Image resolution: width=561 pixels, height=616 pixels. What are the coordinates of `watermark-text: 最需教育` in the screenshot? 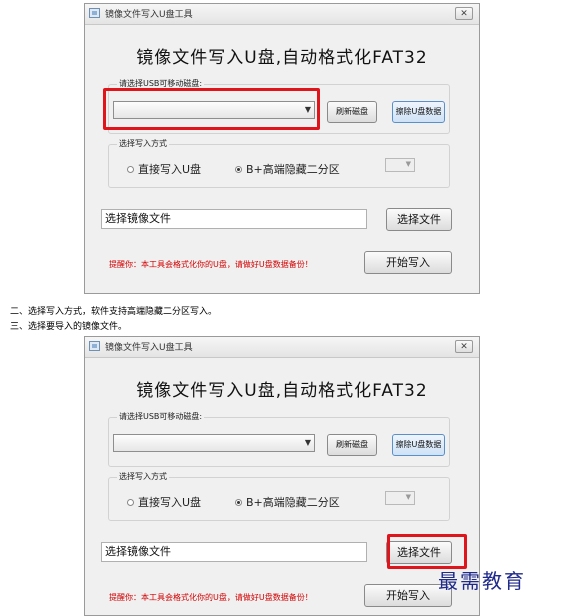 It's located at (482, 581).